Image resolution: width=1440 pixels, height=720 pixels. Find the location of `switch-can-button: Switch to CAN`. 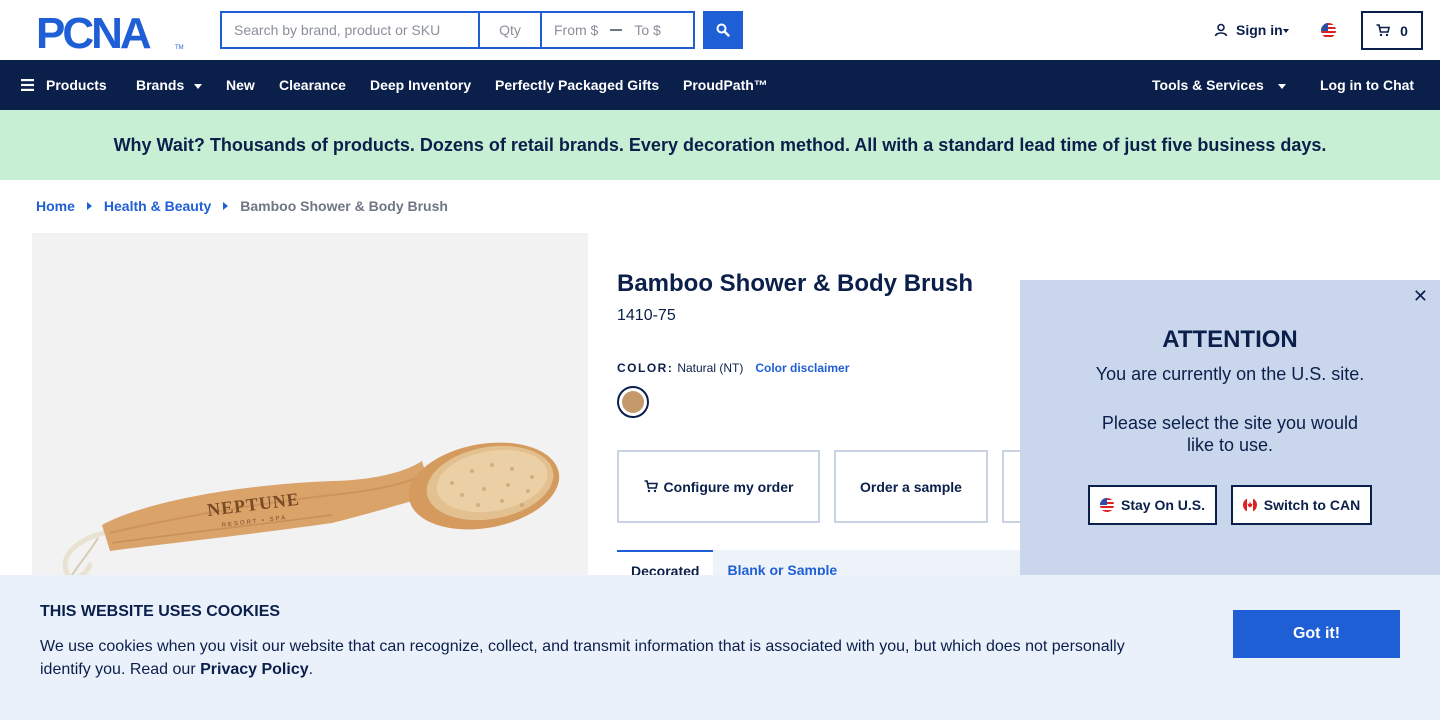

switch-can-button: Switch to CAN is located at coordinates (1301, 505).